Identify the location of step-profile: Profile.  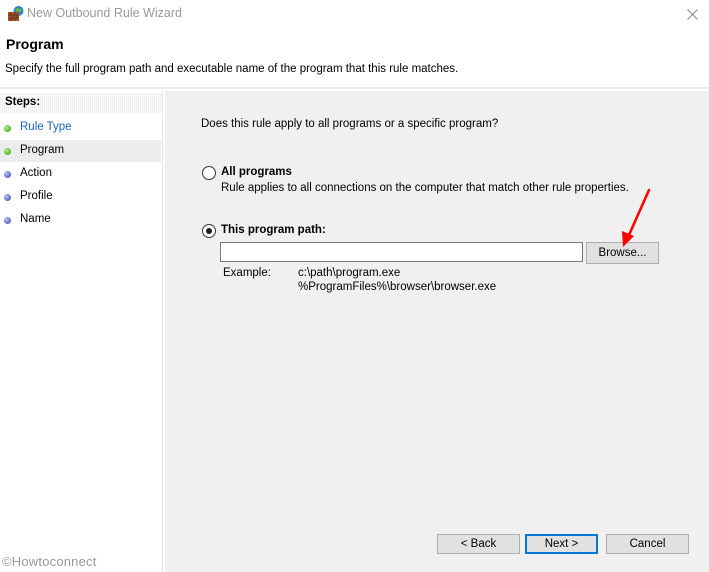
(80, 197).